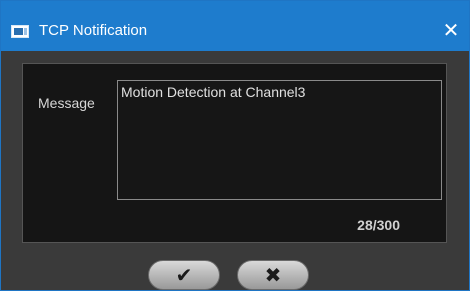  I want to click on checkmark-icon: ✔, so click(184, 275).